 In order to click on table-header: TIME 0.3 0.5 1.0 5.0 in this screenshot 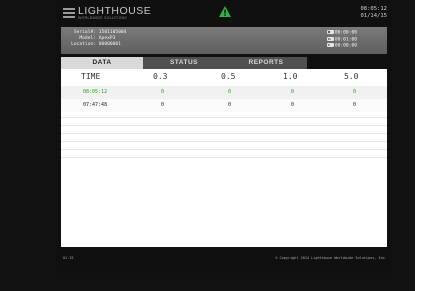, I will do `click(224, 77)`.